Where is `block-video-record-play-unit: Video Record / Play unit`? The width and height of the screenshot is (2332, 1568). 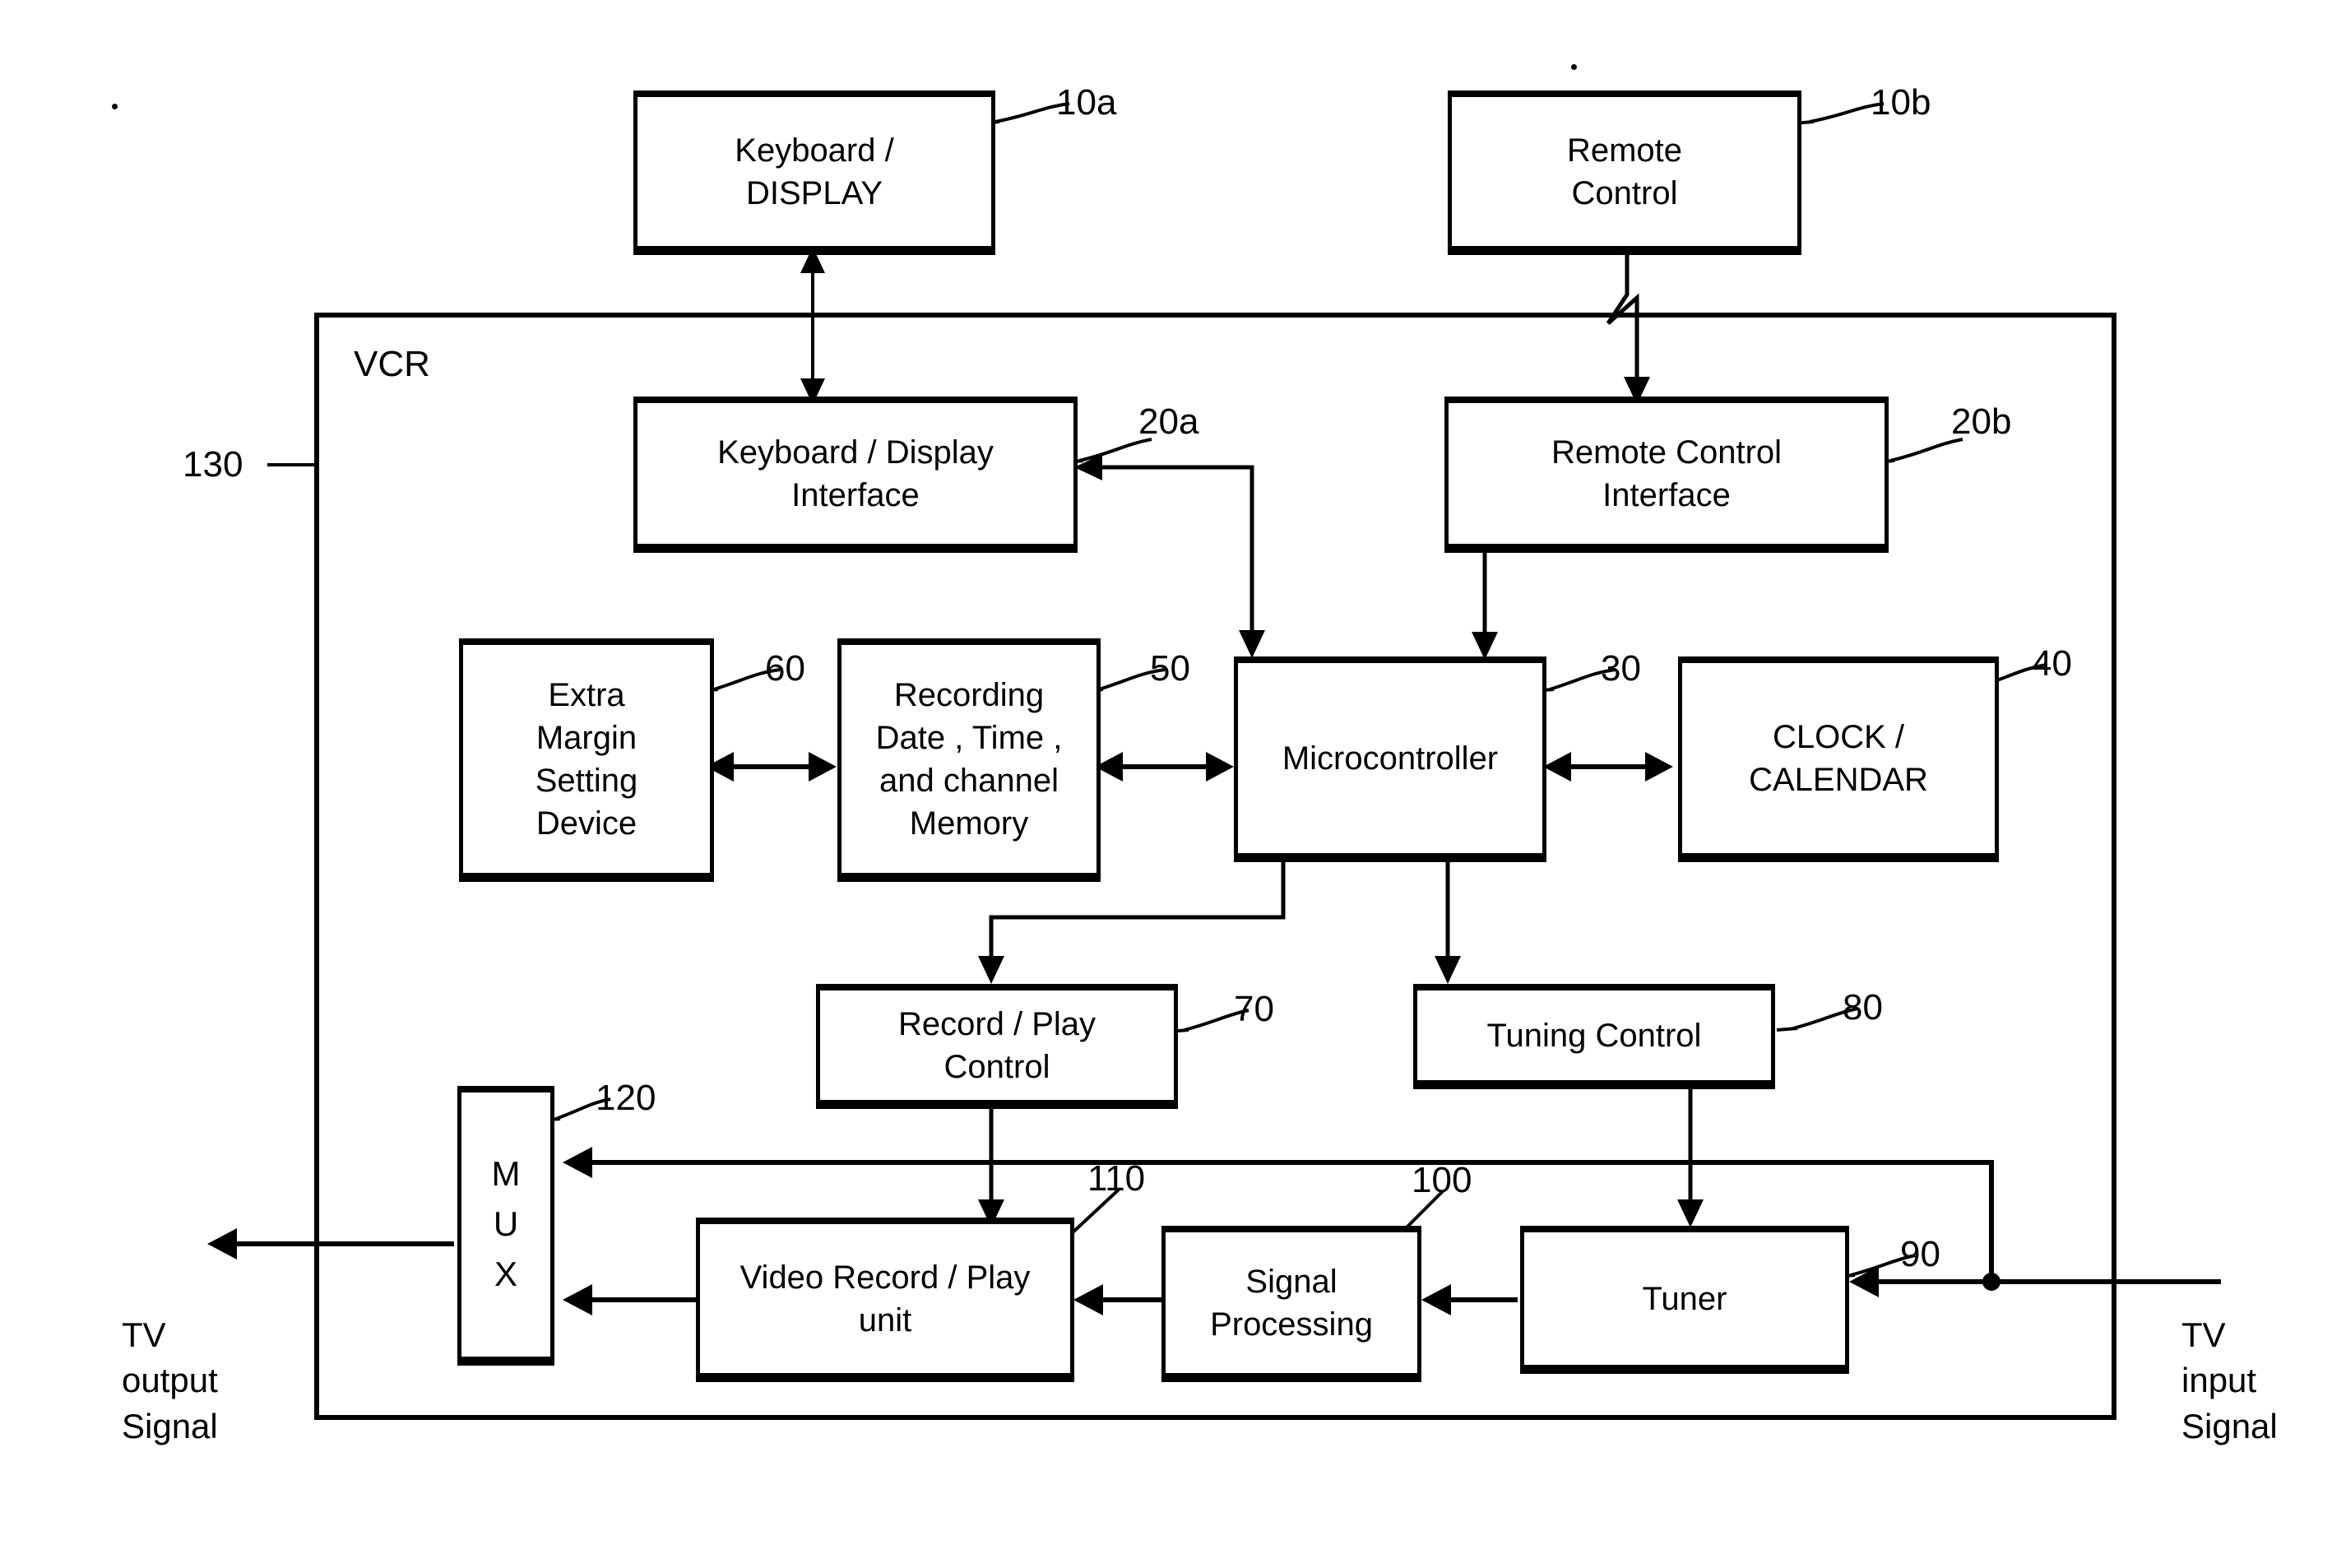 block-video-record-play-unit: Video Record / Play unit is located at coordinates (885, 1300).